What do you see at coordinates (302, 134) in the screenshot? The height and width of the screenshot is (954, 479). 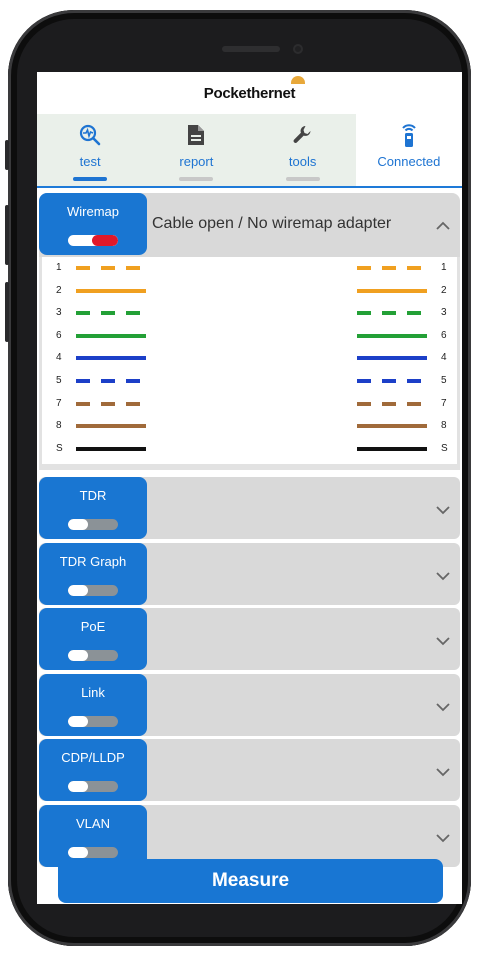 I see `wrench-icon` at bounding box center [302, 134].